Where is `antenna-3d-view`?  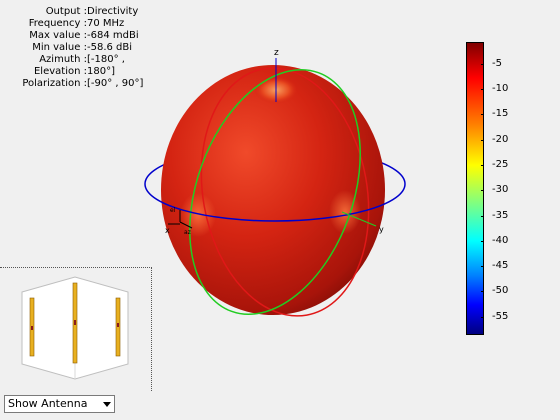 antenna-3d-view is located at coordinates (76, 330).